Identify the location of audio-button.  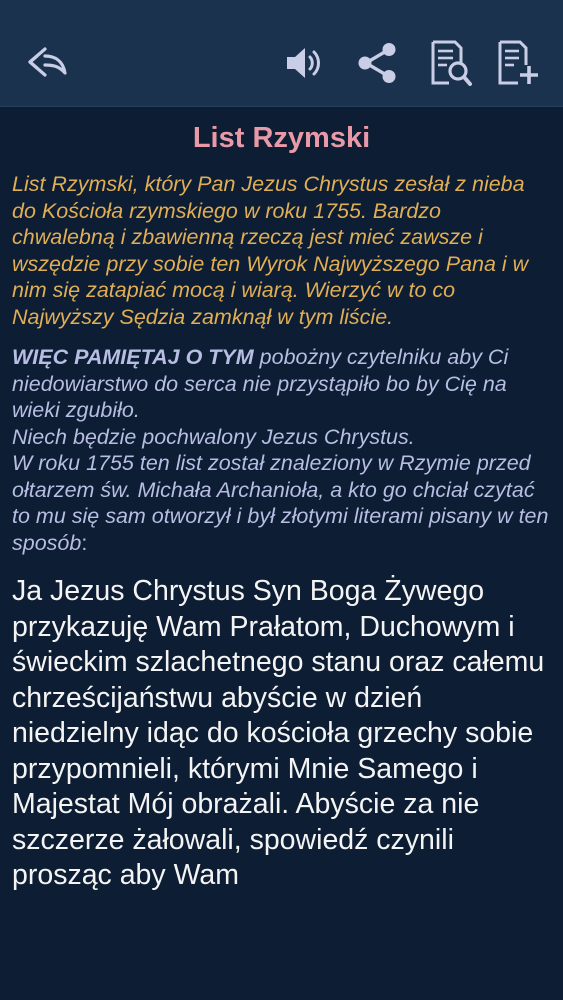
(305, 63).